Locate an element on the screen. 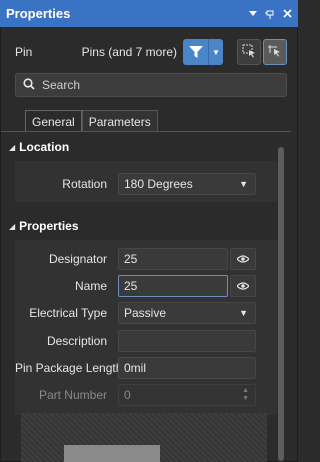  select-under-cursor-icon is located at coordinates (275, 52).